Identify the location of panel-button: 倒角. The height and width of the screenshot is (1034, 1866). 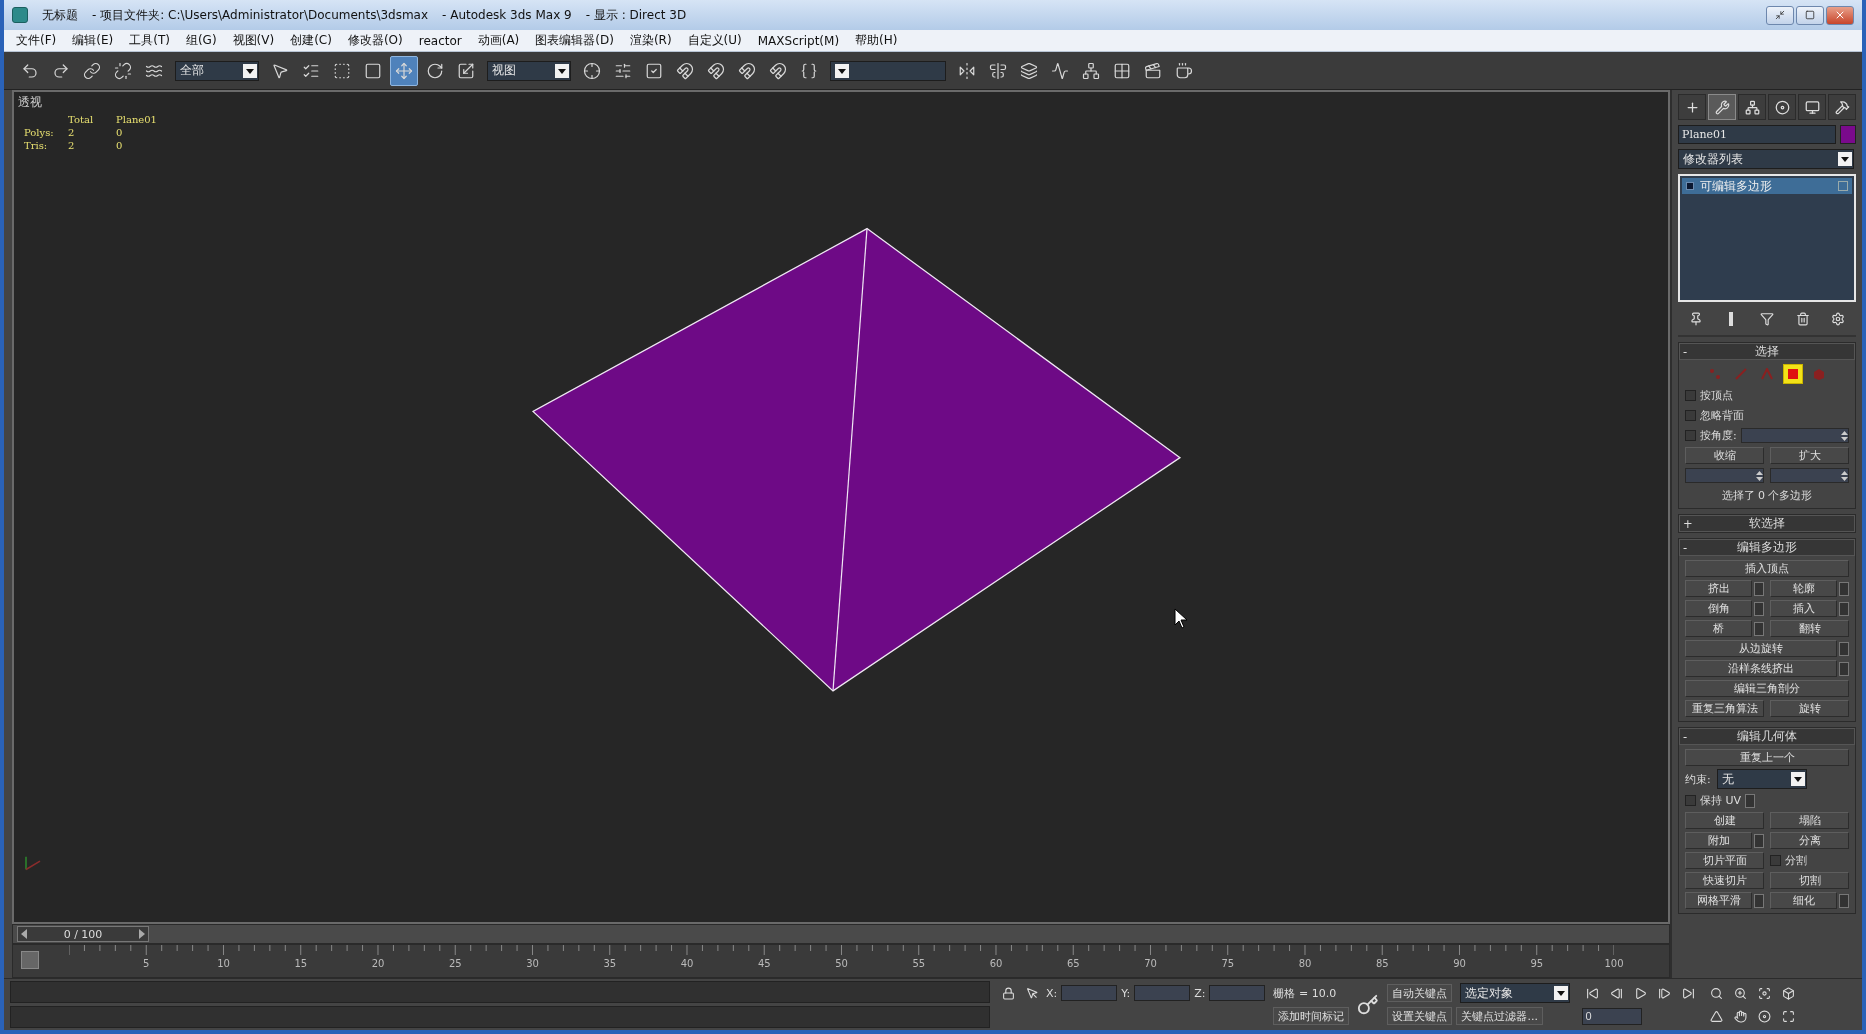
(1718, 608).